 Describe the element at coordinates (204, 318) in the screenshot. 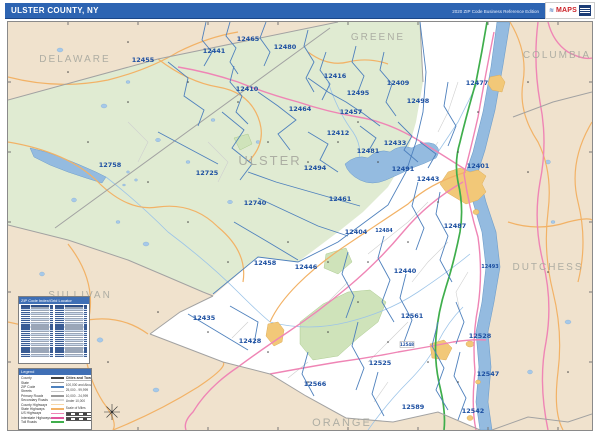

I see `zip-label-12435: 12435` at that location.